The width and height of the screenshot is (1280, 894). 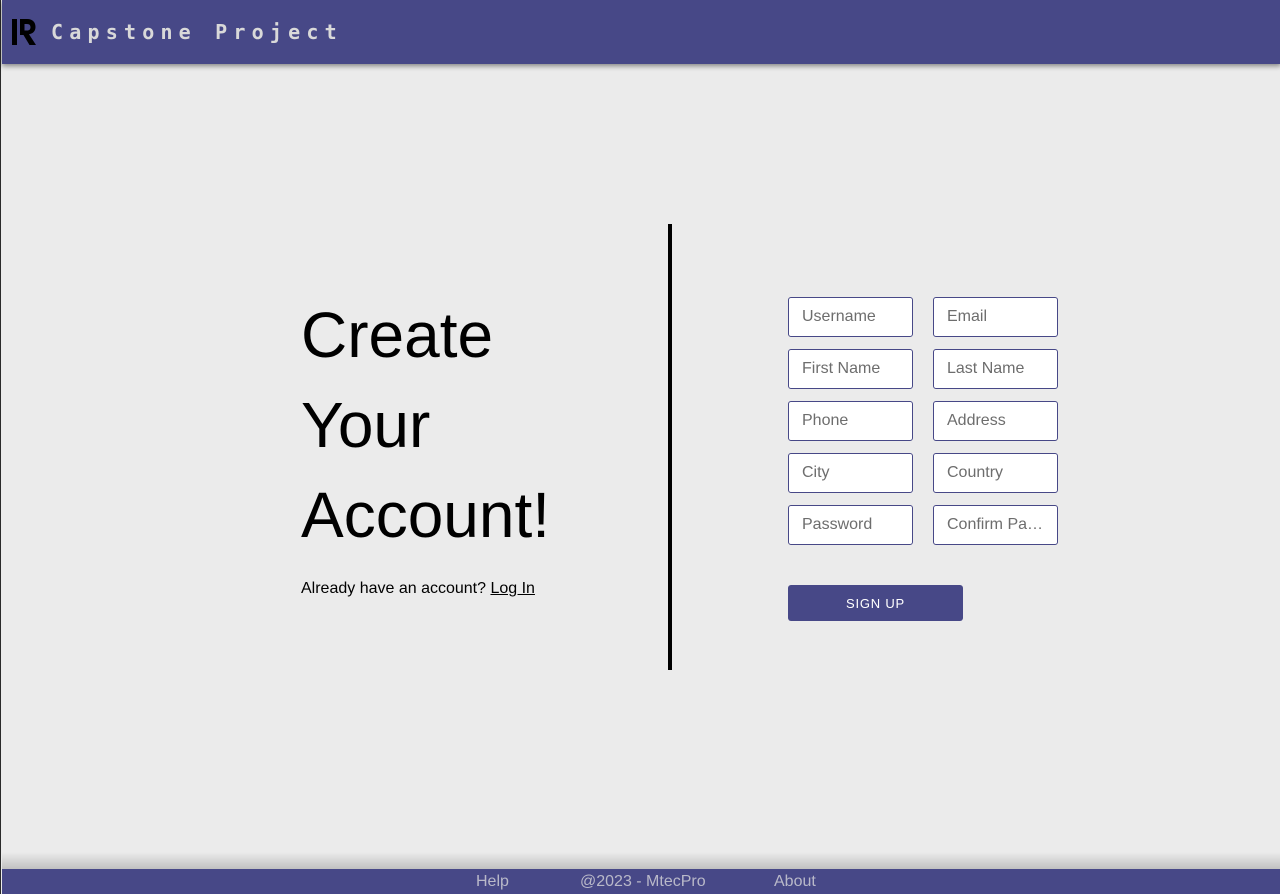 I want to click on headline-line-3: Account!, so click(x=426, y=515).